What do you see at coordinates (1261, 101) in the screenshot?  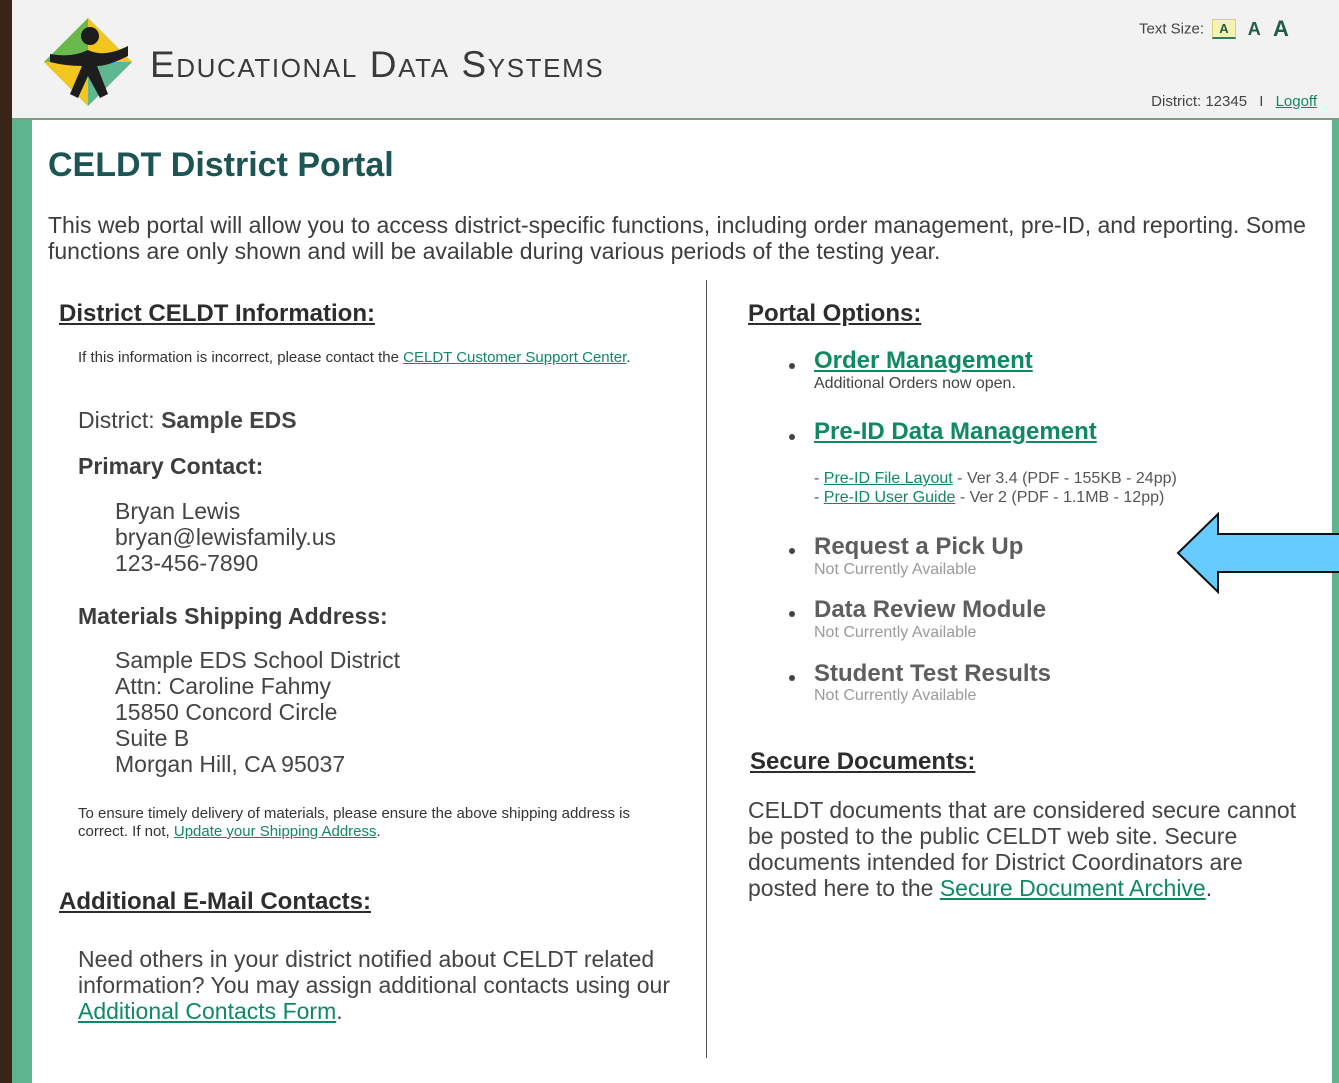 I see `separator: I` at bounding box center [1261, 101].